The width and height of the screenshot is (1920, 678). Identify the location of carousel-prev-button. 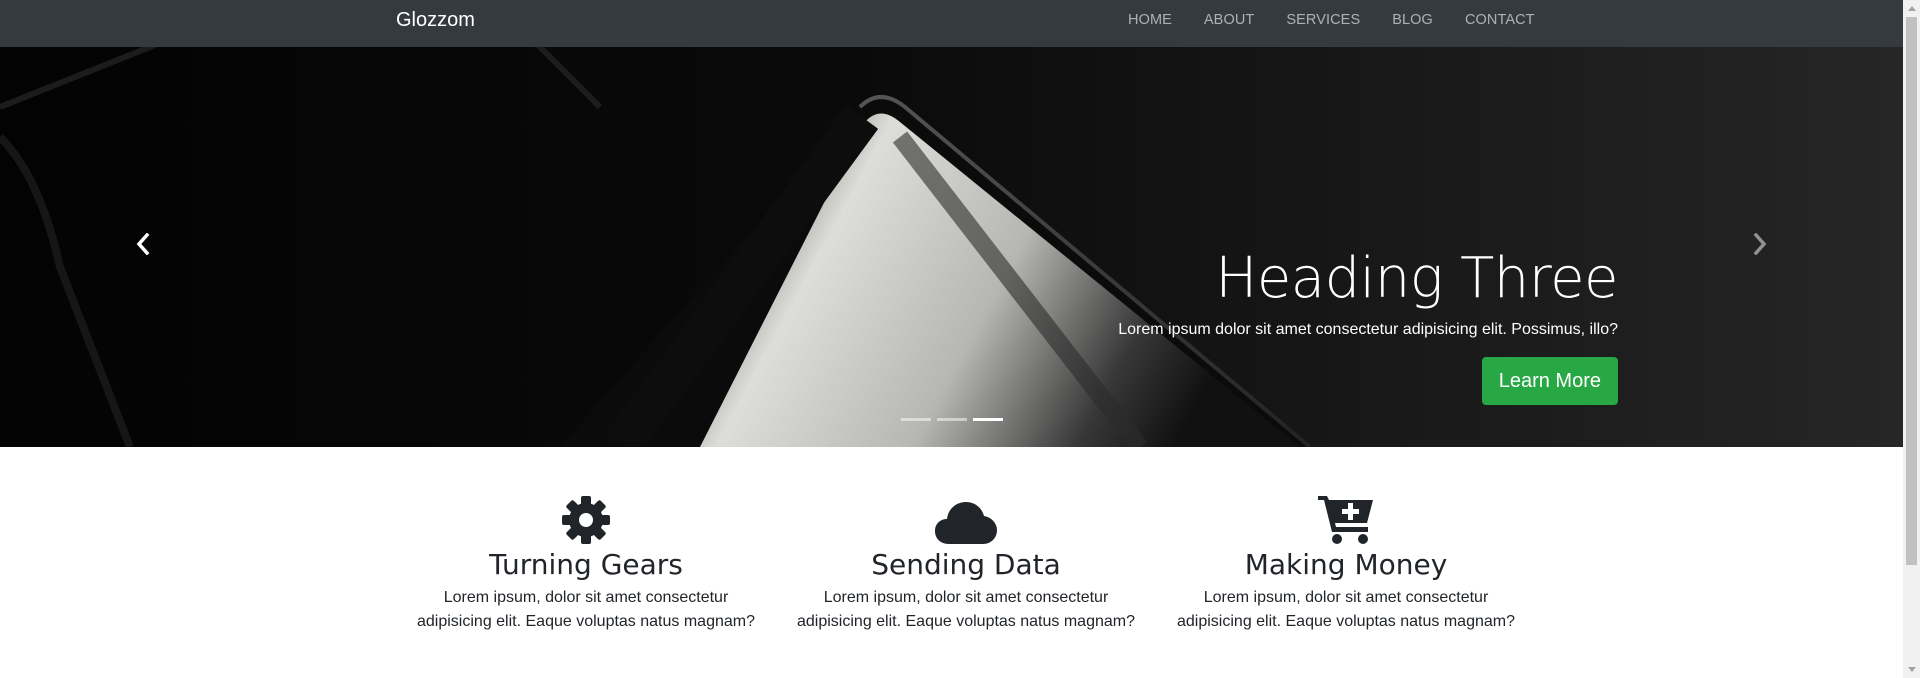
(143, 244).